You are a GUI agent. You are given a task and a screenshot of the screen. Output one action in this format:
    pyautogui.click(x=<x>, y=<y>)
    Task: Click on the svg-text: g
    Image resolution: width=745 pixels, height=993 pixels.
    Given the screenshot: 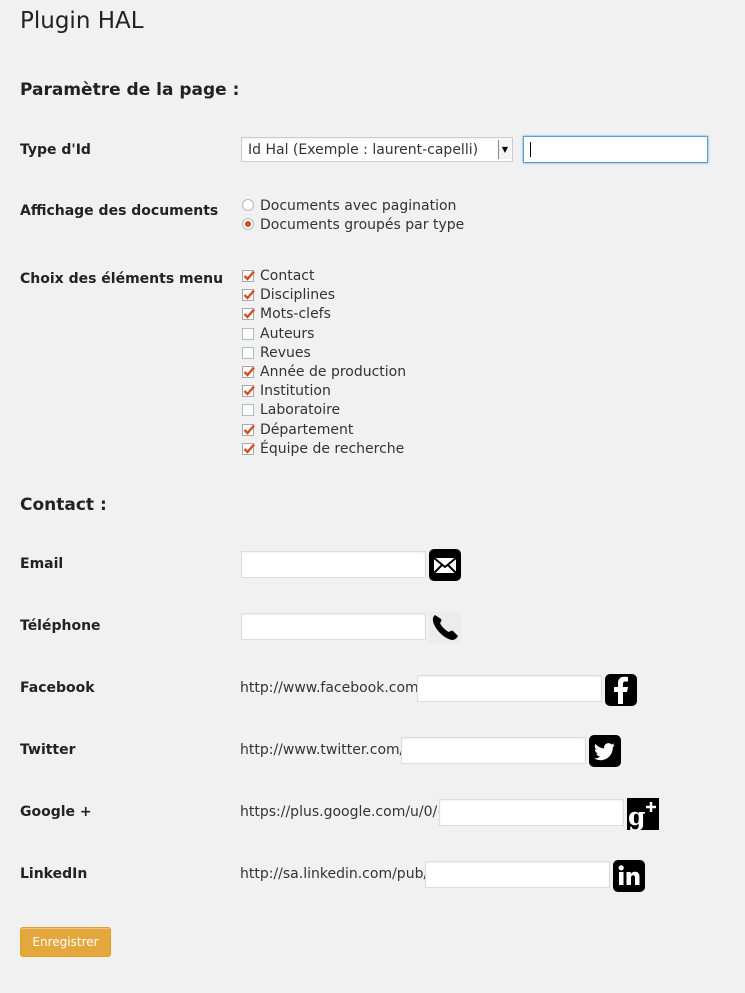 What is the action you would take?
    pyautogui.click(x=636, y=816)
    